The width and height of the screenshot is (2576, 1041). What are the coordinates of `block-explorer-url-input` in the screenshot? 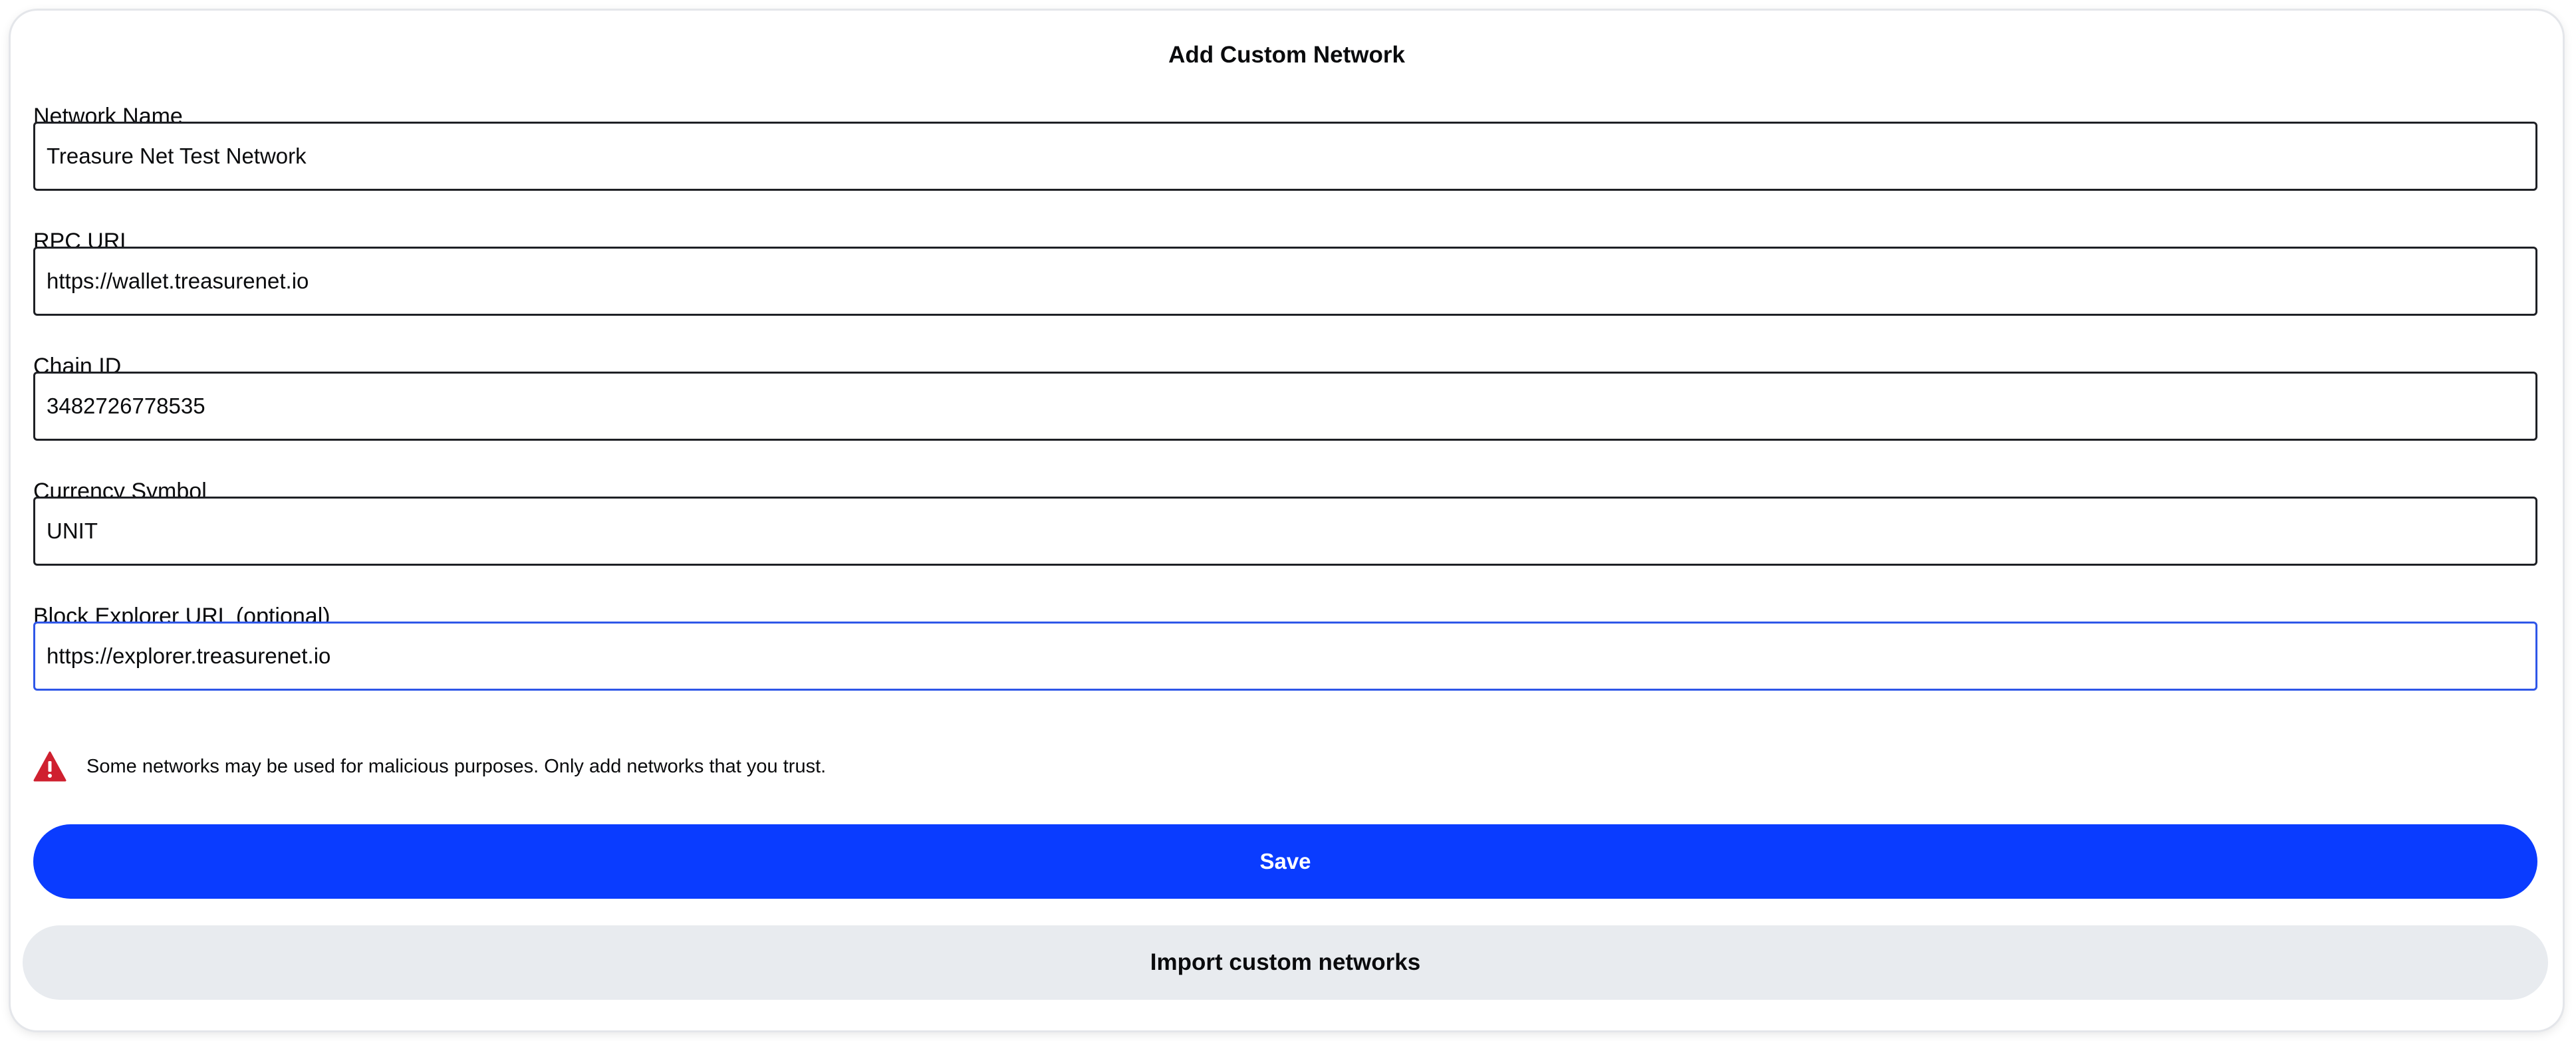 It's located at (1285, 656).